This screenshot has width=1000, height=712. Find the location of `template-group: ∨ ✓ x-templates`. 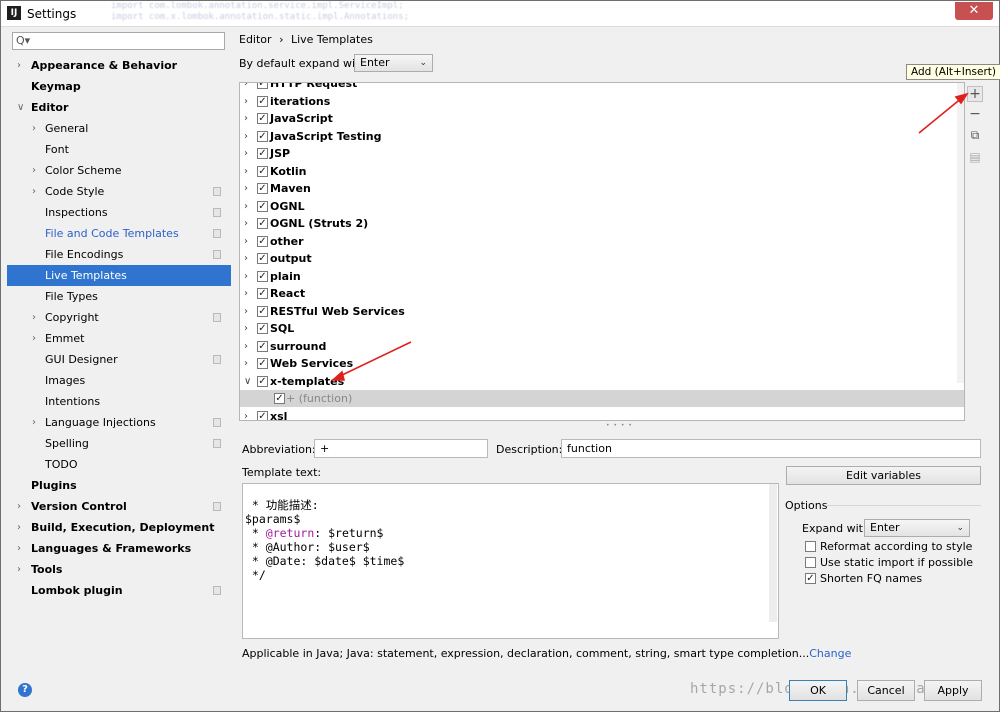

template-group: ∨ ✓ x-templates is located at coordinates (602, 381).